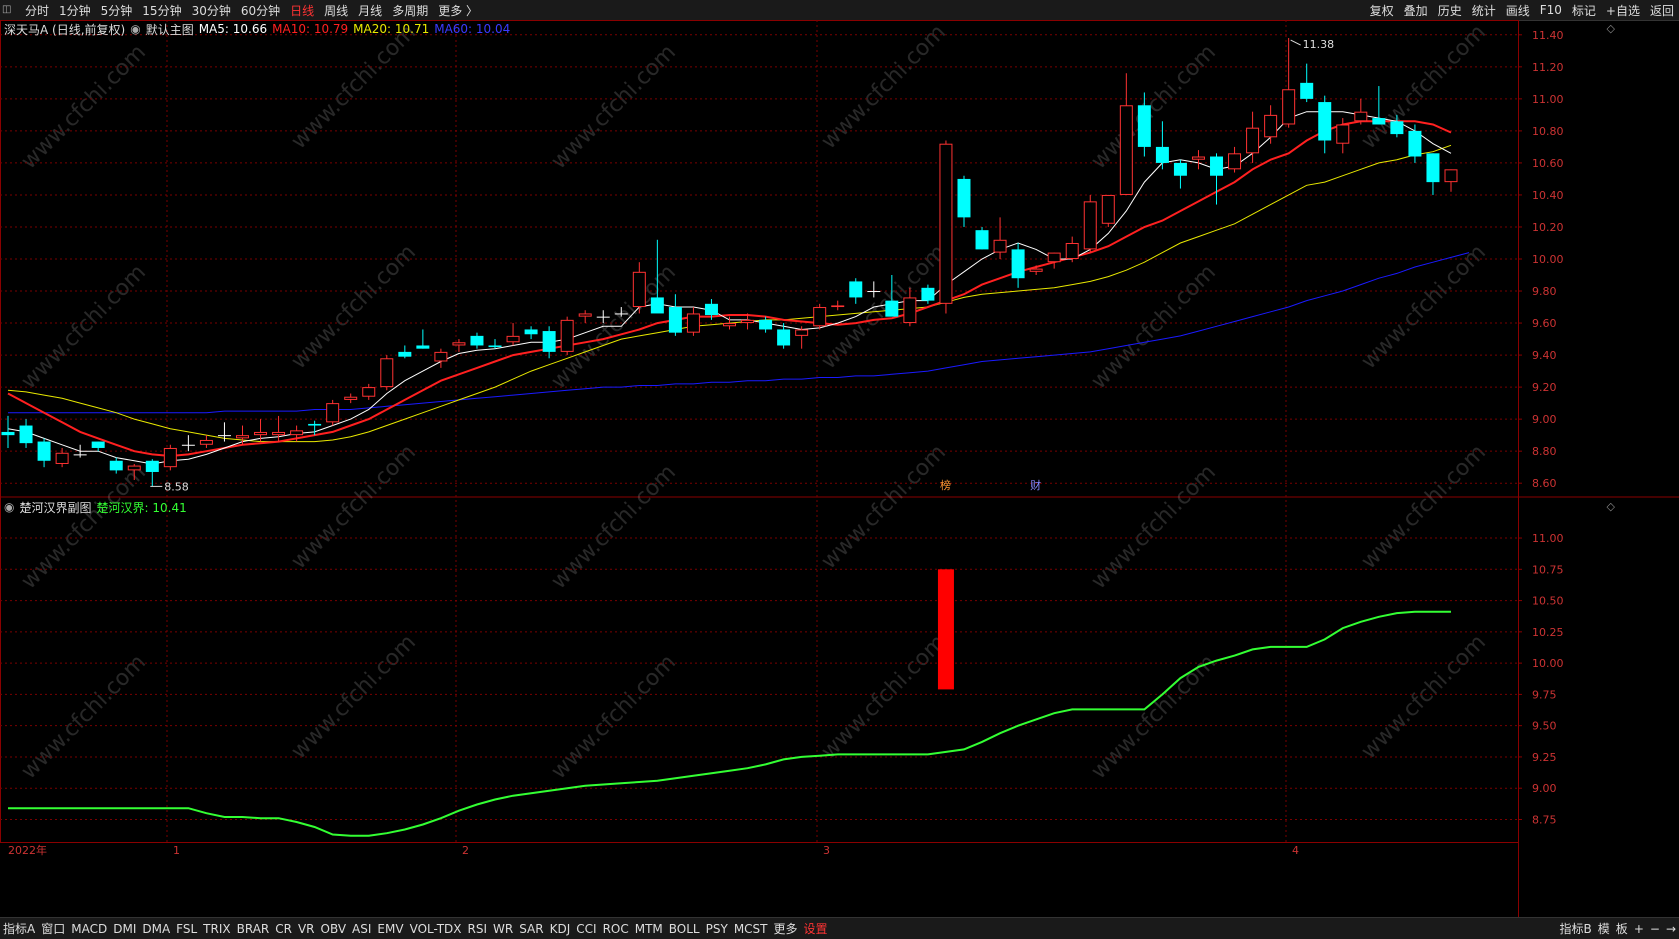 The height and width of the screenshot is (939, 1679). What do you see at coordinates (1544, 757) in the screenshot?
I see `sub-y-tick-label: 9.25` at bounding box center [1544, 757].